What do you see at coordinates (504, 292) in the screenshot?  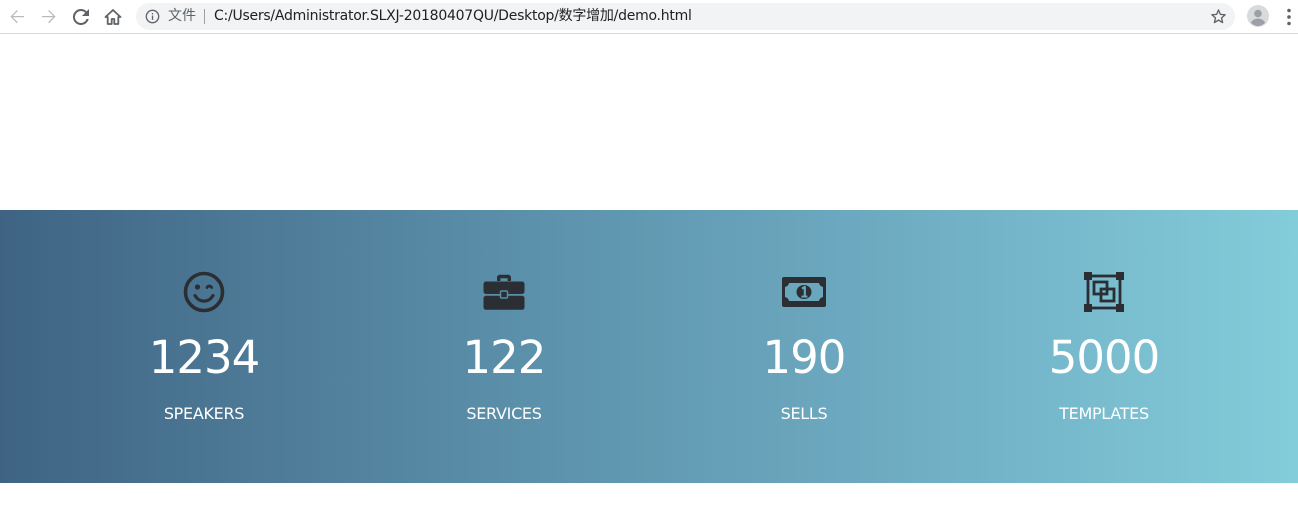 I see `briefcase-icon` at bounding box center [504, 292].